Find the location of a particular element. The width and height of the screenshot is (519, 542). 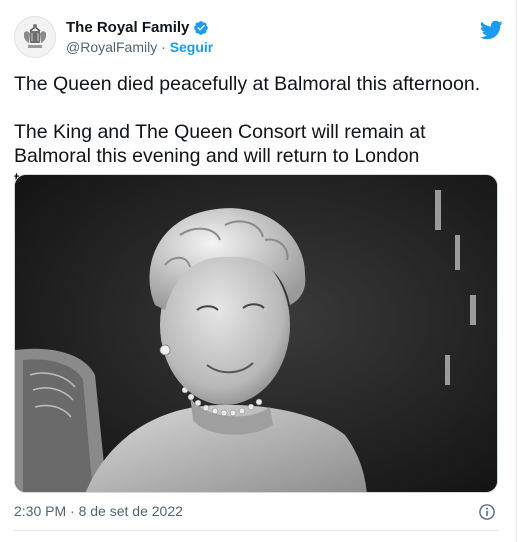

avatar is located at coordinates (35, 37).